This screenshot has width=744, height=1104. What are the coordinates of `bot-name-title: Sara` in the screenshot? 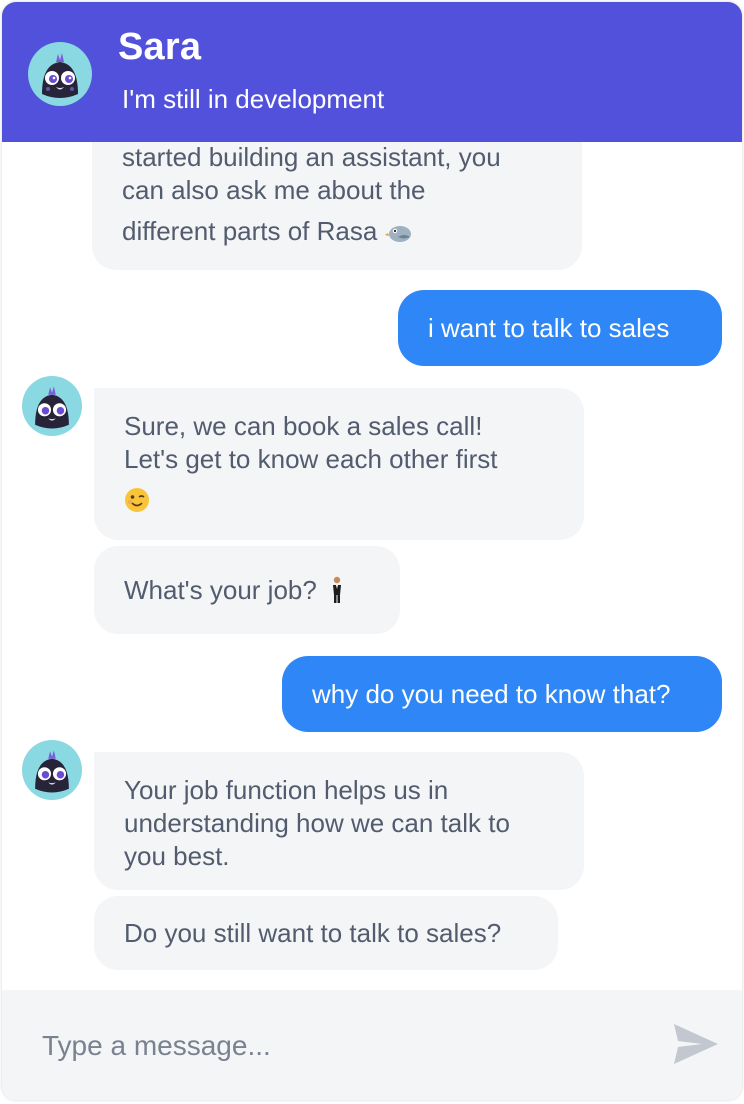 It's located at (160, 47).